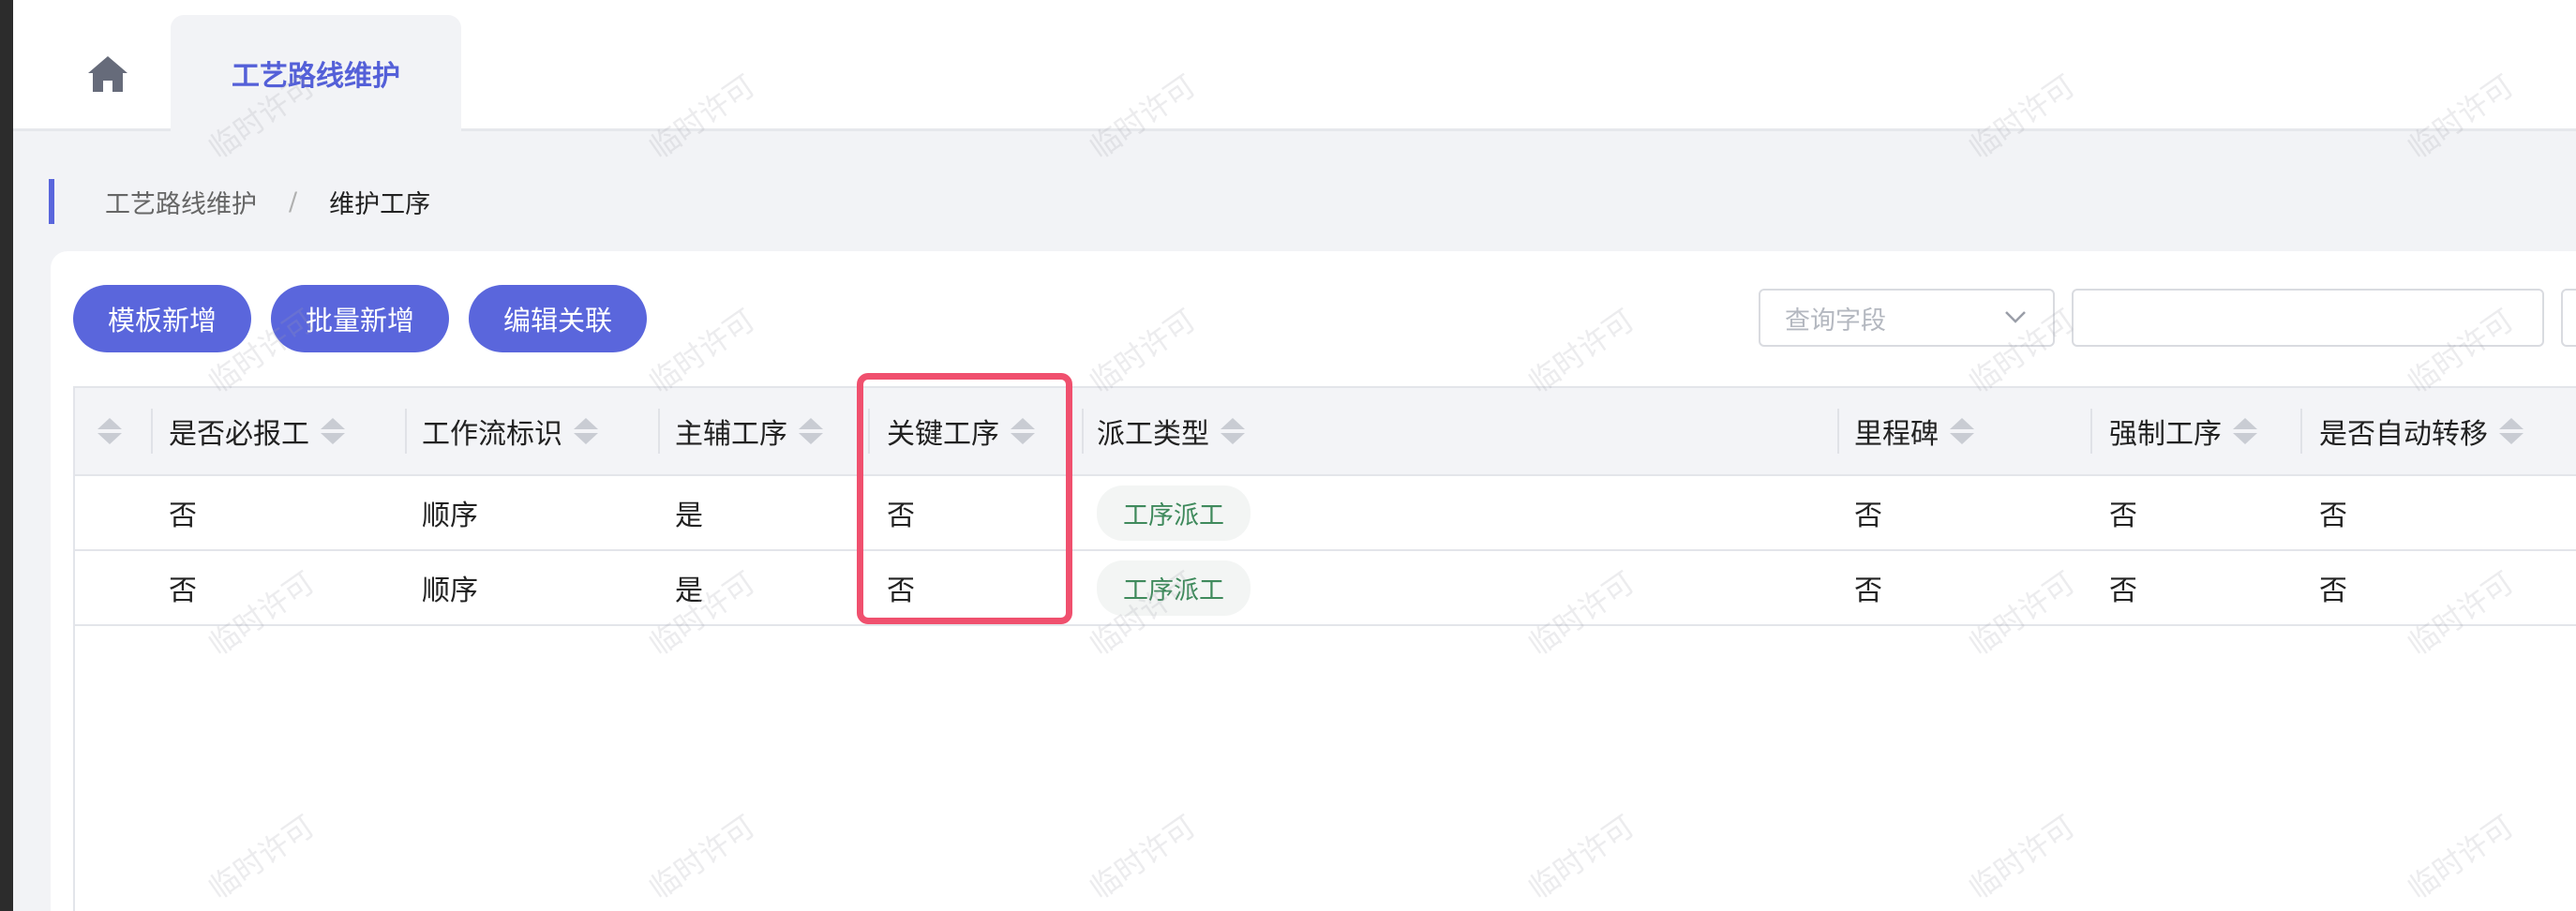  Describe the element at coordinates (316, 76) in the screenshot. I see `tab-label: 工艺路线维护` at that location.